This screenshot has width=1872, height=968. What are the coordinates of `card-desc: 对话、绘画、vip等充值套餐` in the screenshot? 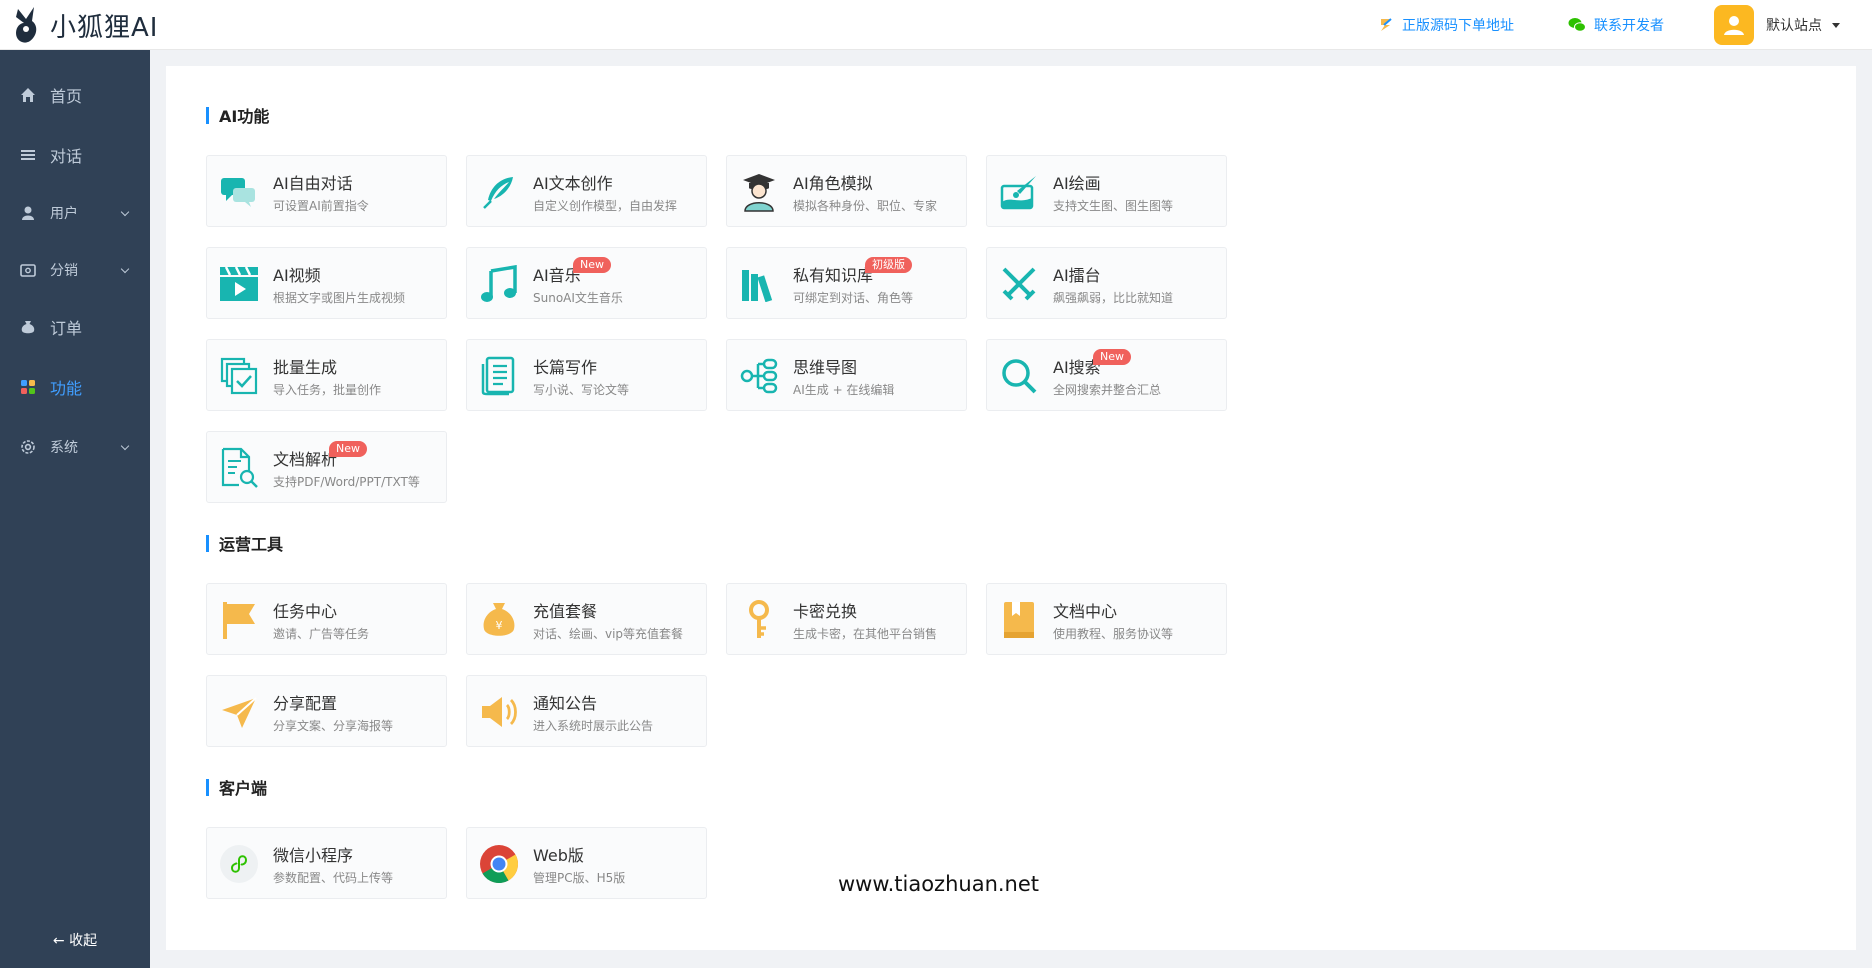 It's located at (608, 634).